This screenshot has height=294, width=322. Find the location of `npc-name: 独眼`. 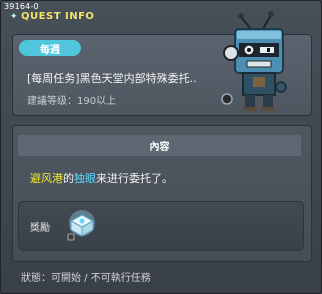

npc-name: 独眼 is located at coordinates (85, 178).